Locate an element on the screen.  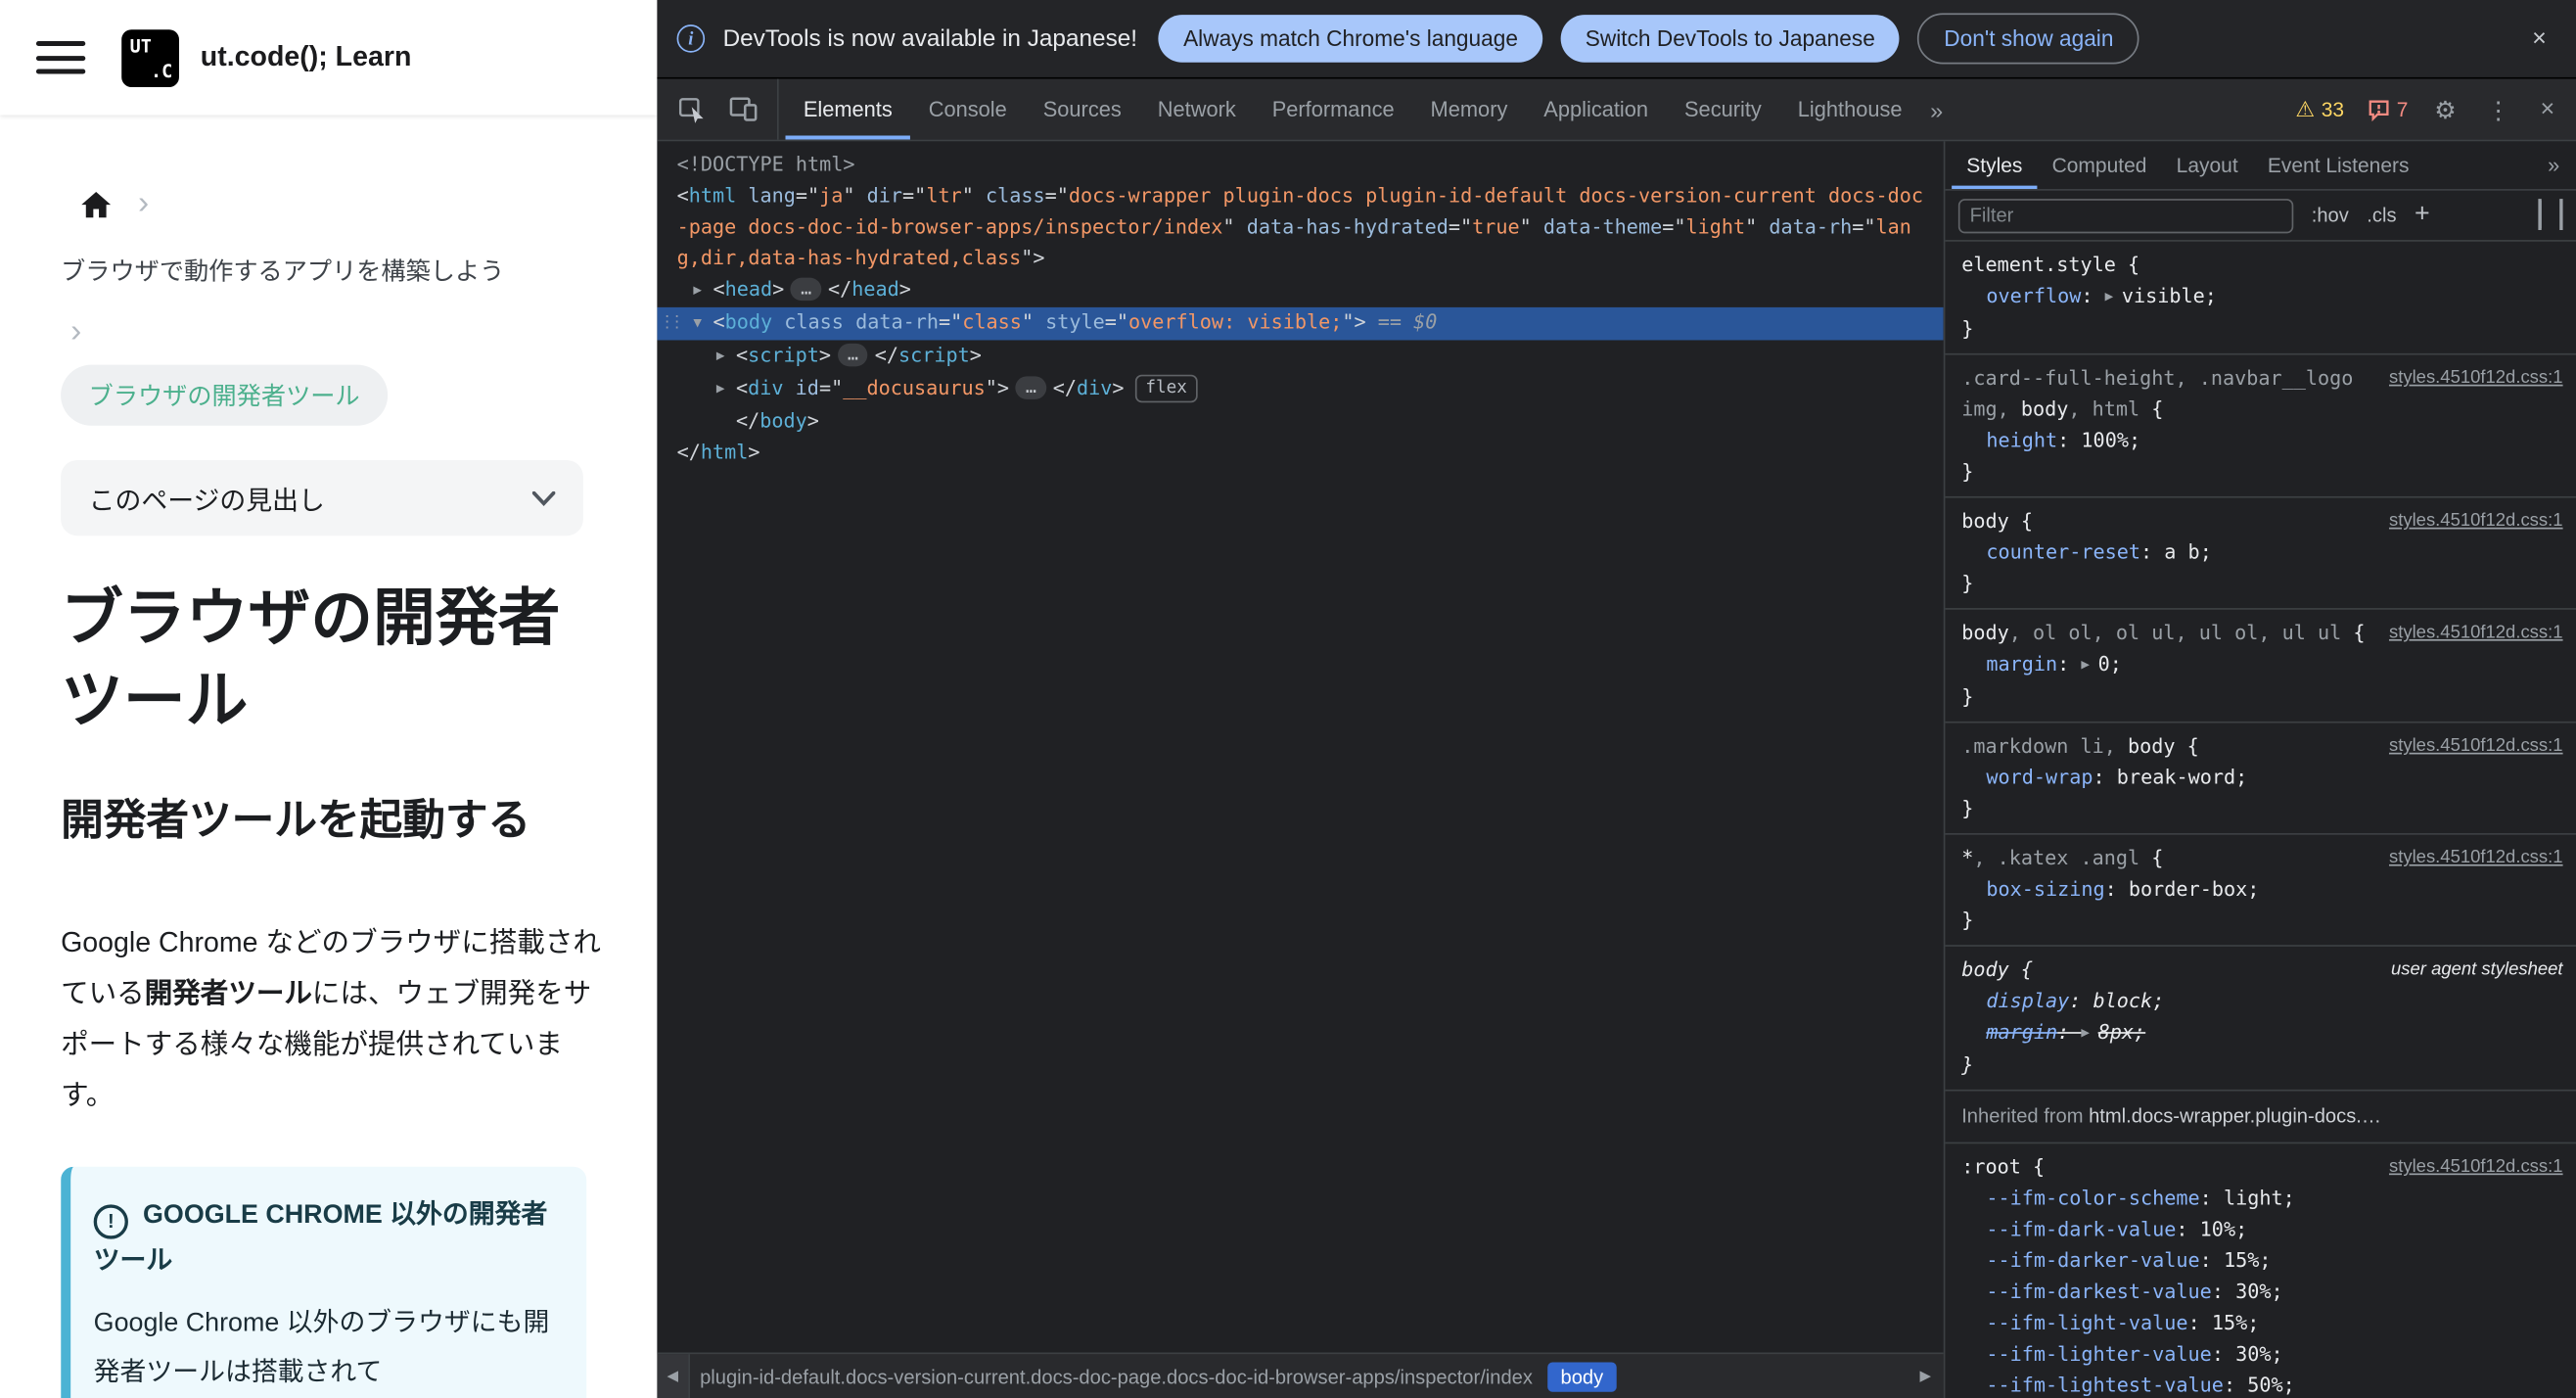
tab-console: Console is located at coordinates (967, 109).